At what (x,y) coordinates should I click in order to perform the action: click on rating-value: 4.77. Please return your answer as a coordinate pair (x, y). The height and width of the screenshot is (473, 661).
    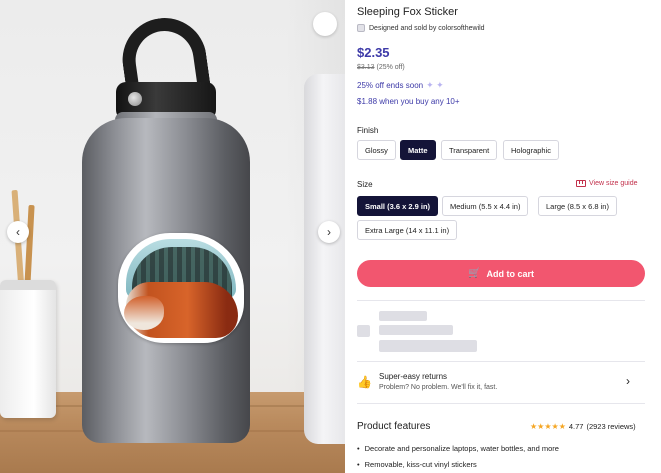
    Looking at the image, I should click on (576, 426).